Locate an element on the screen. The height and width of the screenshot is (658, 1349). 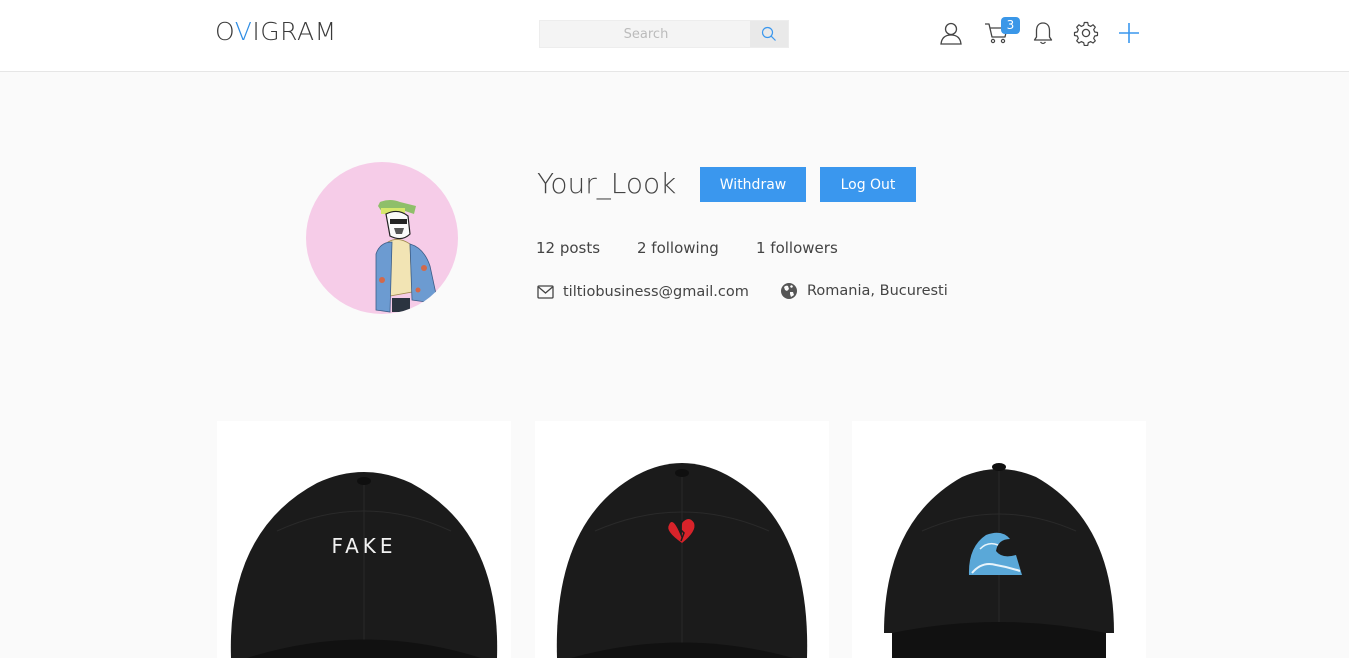
logout-button: Log Out is located at coordinates (868, 184).